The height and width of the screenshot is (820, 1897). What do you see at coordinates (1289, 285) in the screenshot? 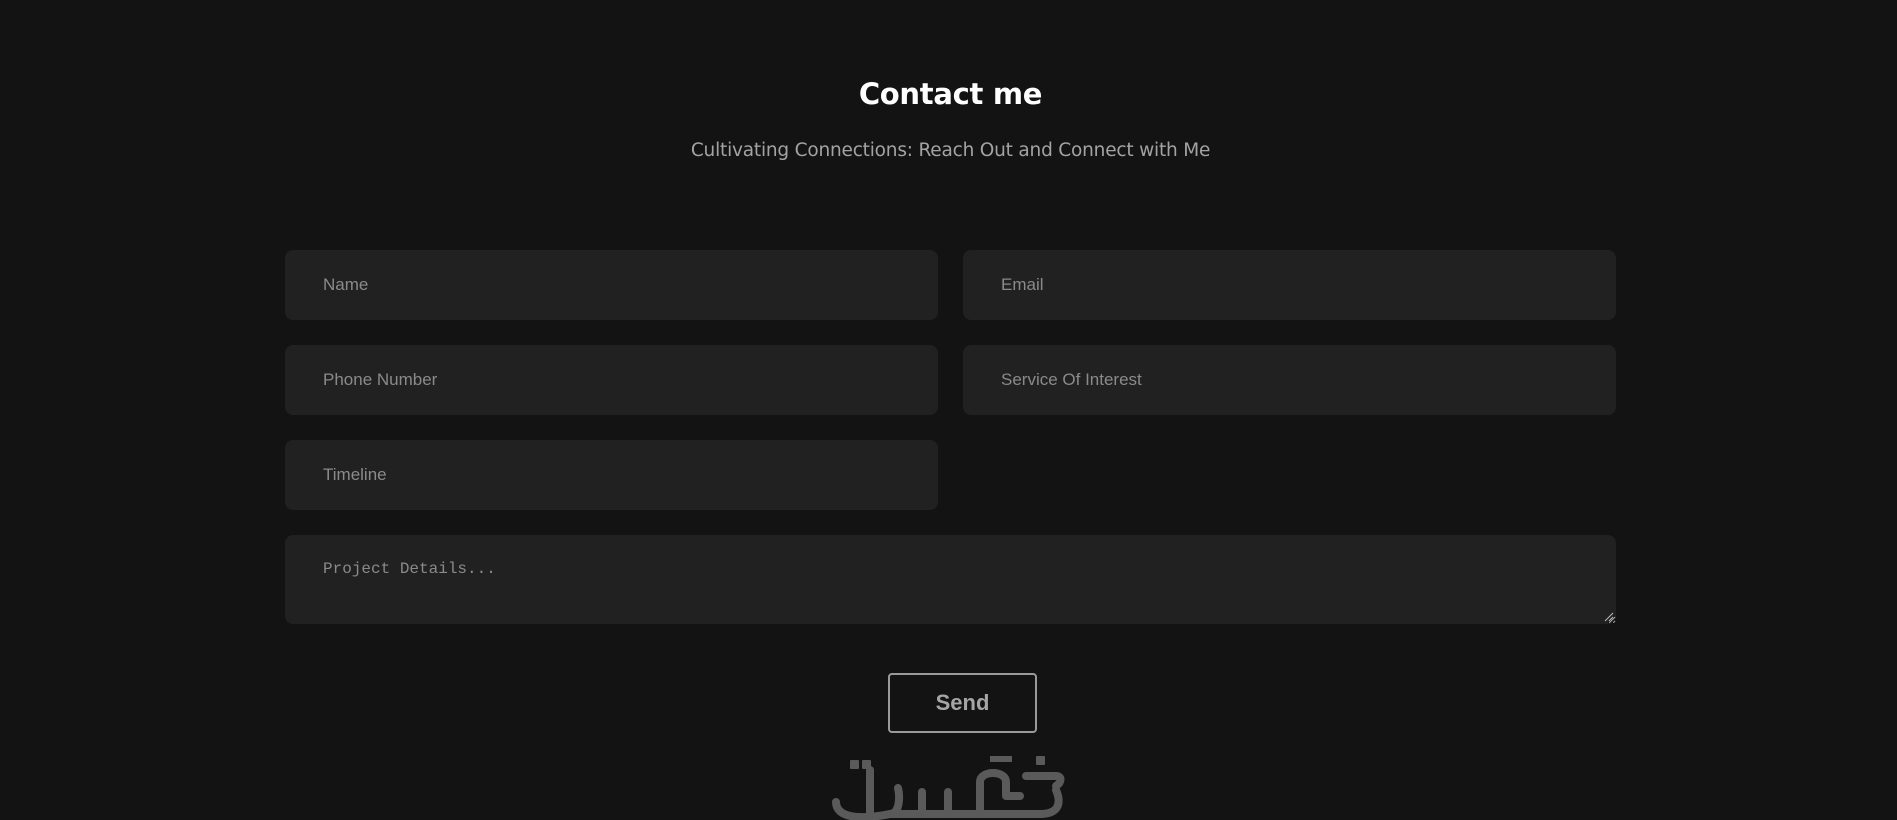
I see `email-input` at bounding box center [1289, 285].